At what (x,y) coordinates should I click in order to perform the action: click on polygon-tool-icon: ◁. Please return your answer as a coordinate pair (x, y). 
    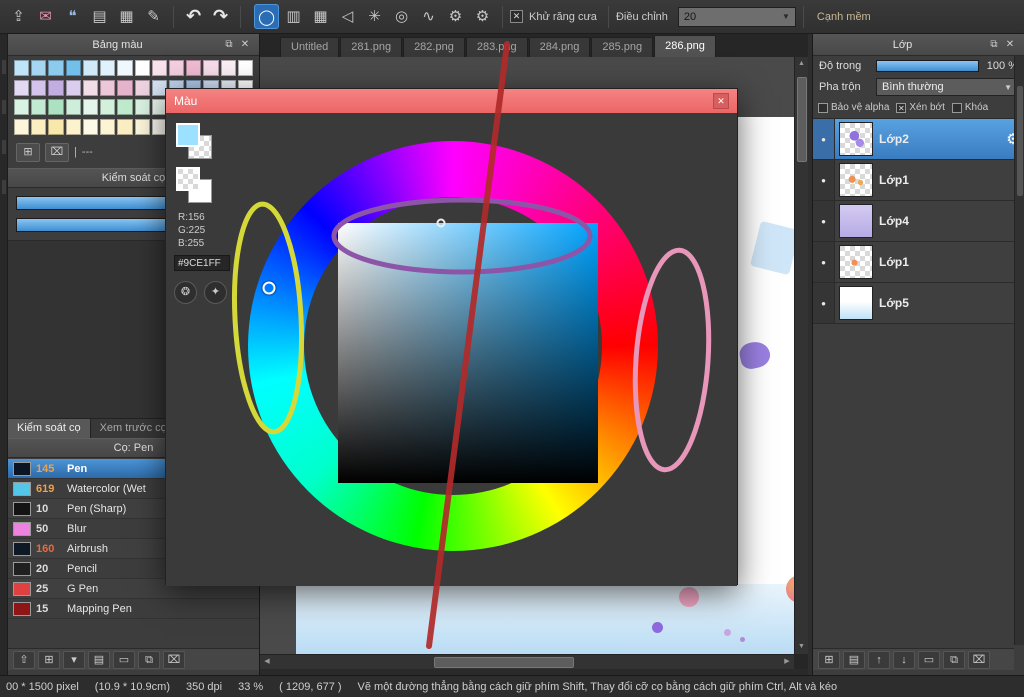
    Looking at the image, I should click on (347, 16).